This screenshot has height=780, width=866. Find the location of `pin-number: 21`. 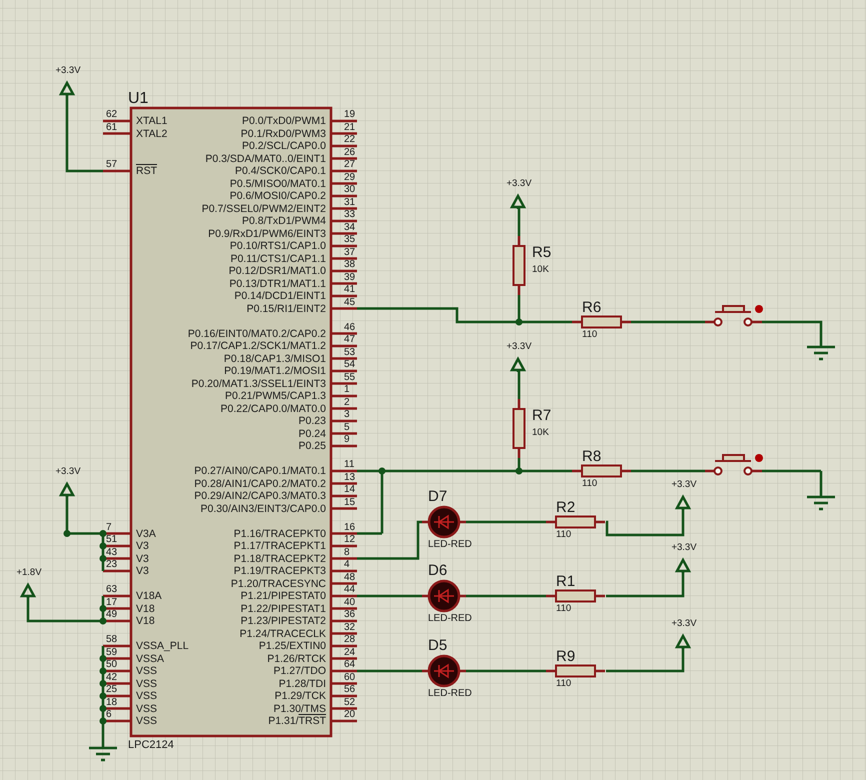

pin-number: 21 is located at coordinates (350, 127).